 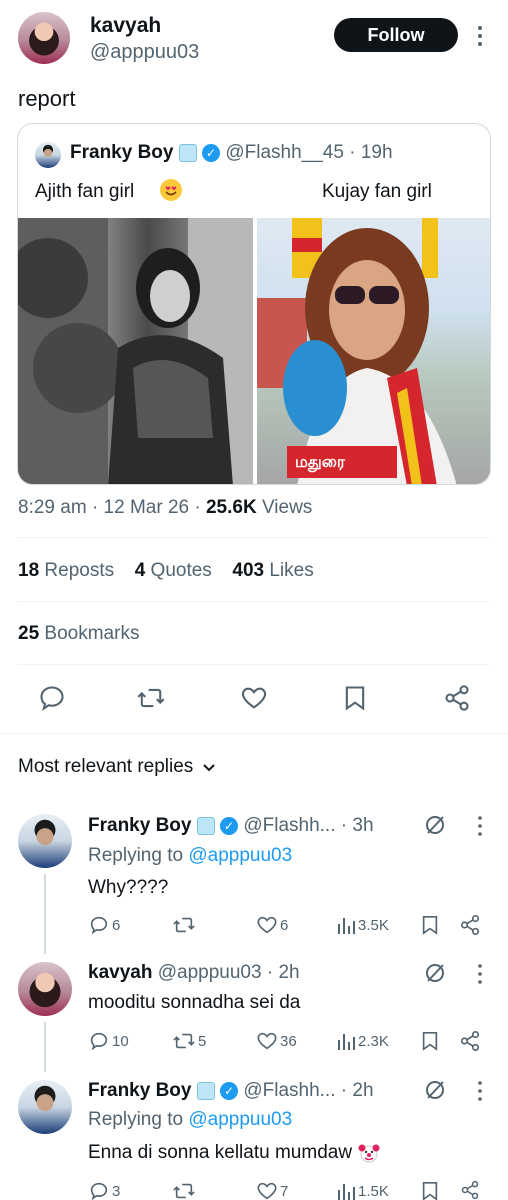 What do you see at coordinates (122, 152) in the screenshot?
I see `quoted-name: Franky Boy` at bounding box center [122, 152].